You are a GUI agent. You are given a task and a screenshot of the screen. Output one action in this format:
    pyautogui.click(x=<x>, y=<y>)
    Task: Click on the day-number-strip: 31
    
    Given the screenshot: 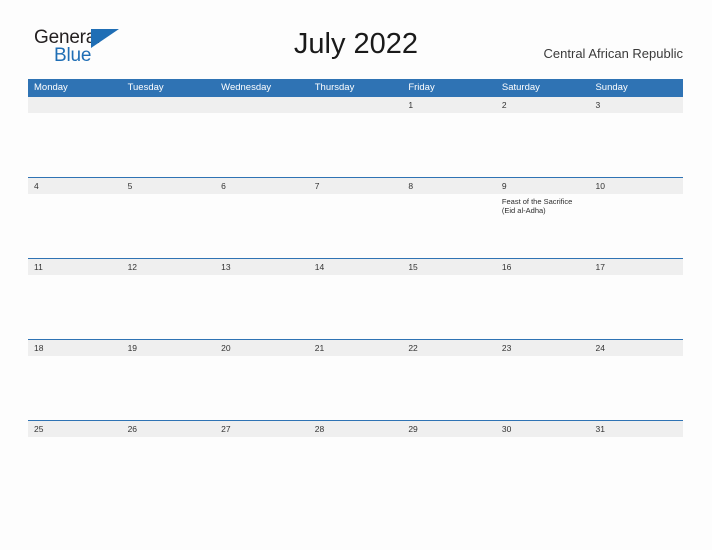 What is the action you would take?
    pyautogui.click(x=636, y=429)
    